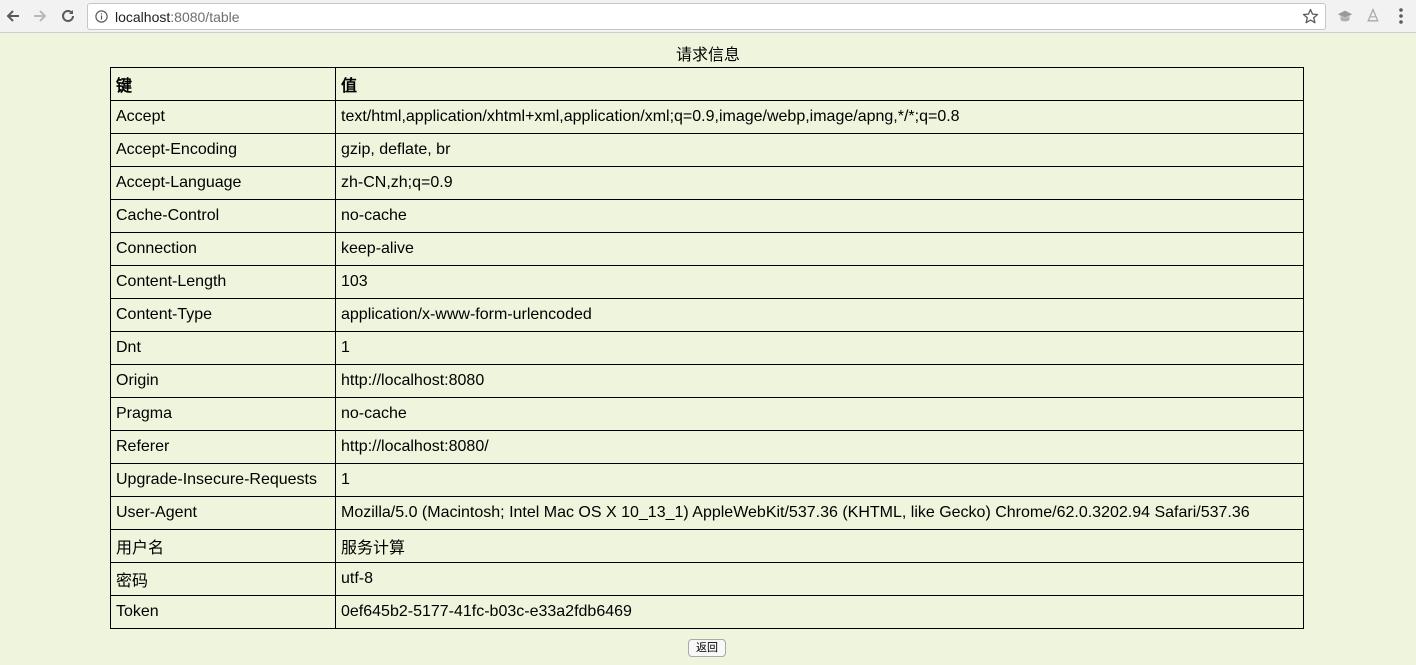 The height and width of the screenshot is (665, 1416). I want to click on row-value: 0ef645b2-5177-41fc-b03c-e33a2fdb6469, so click(819, 612).